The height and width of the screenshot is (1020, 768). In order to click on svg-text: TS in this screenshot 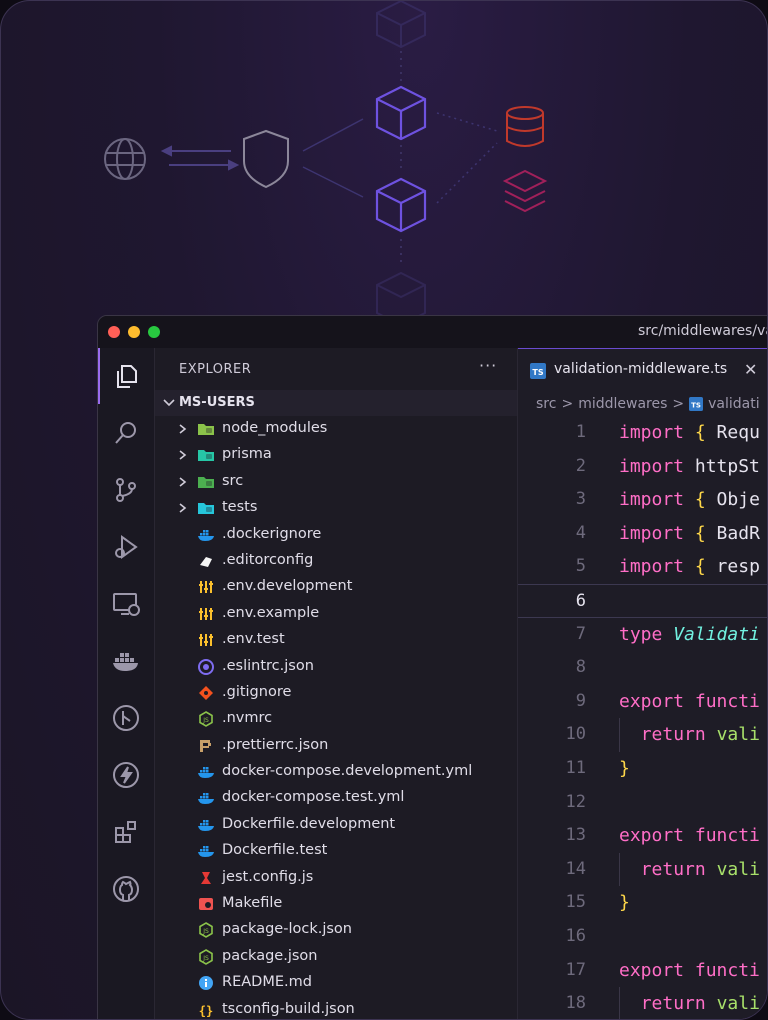, I will do `click(537, 372)`.